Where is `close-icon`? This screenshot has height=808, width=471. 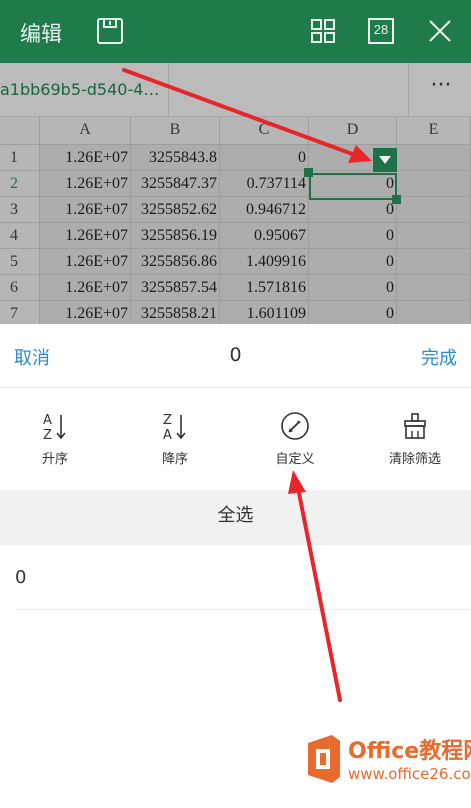
close-icon is located at coordinates (440, 31).